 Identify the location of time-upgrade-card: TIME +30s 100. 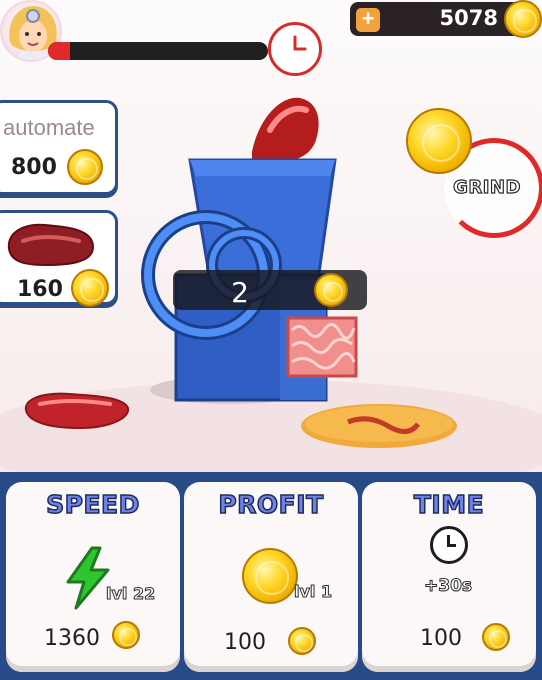
(449, 577).